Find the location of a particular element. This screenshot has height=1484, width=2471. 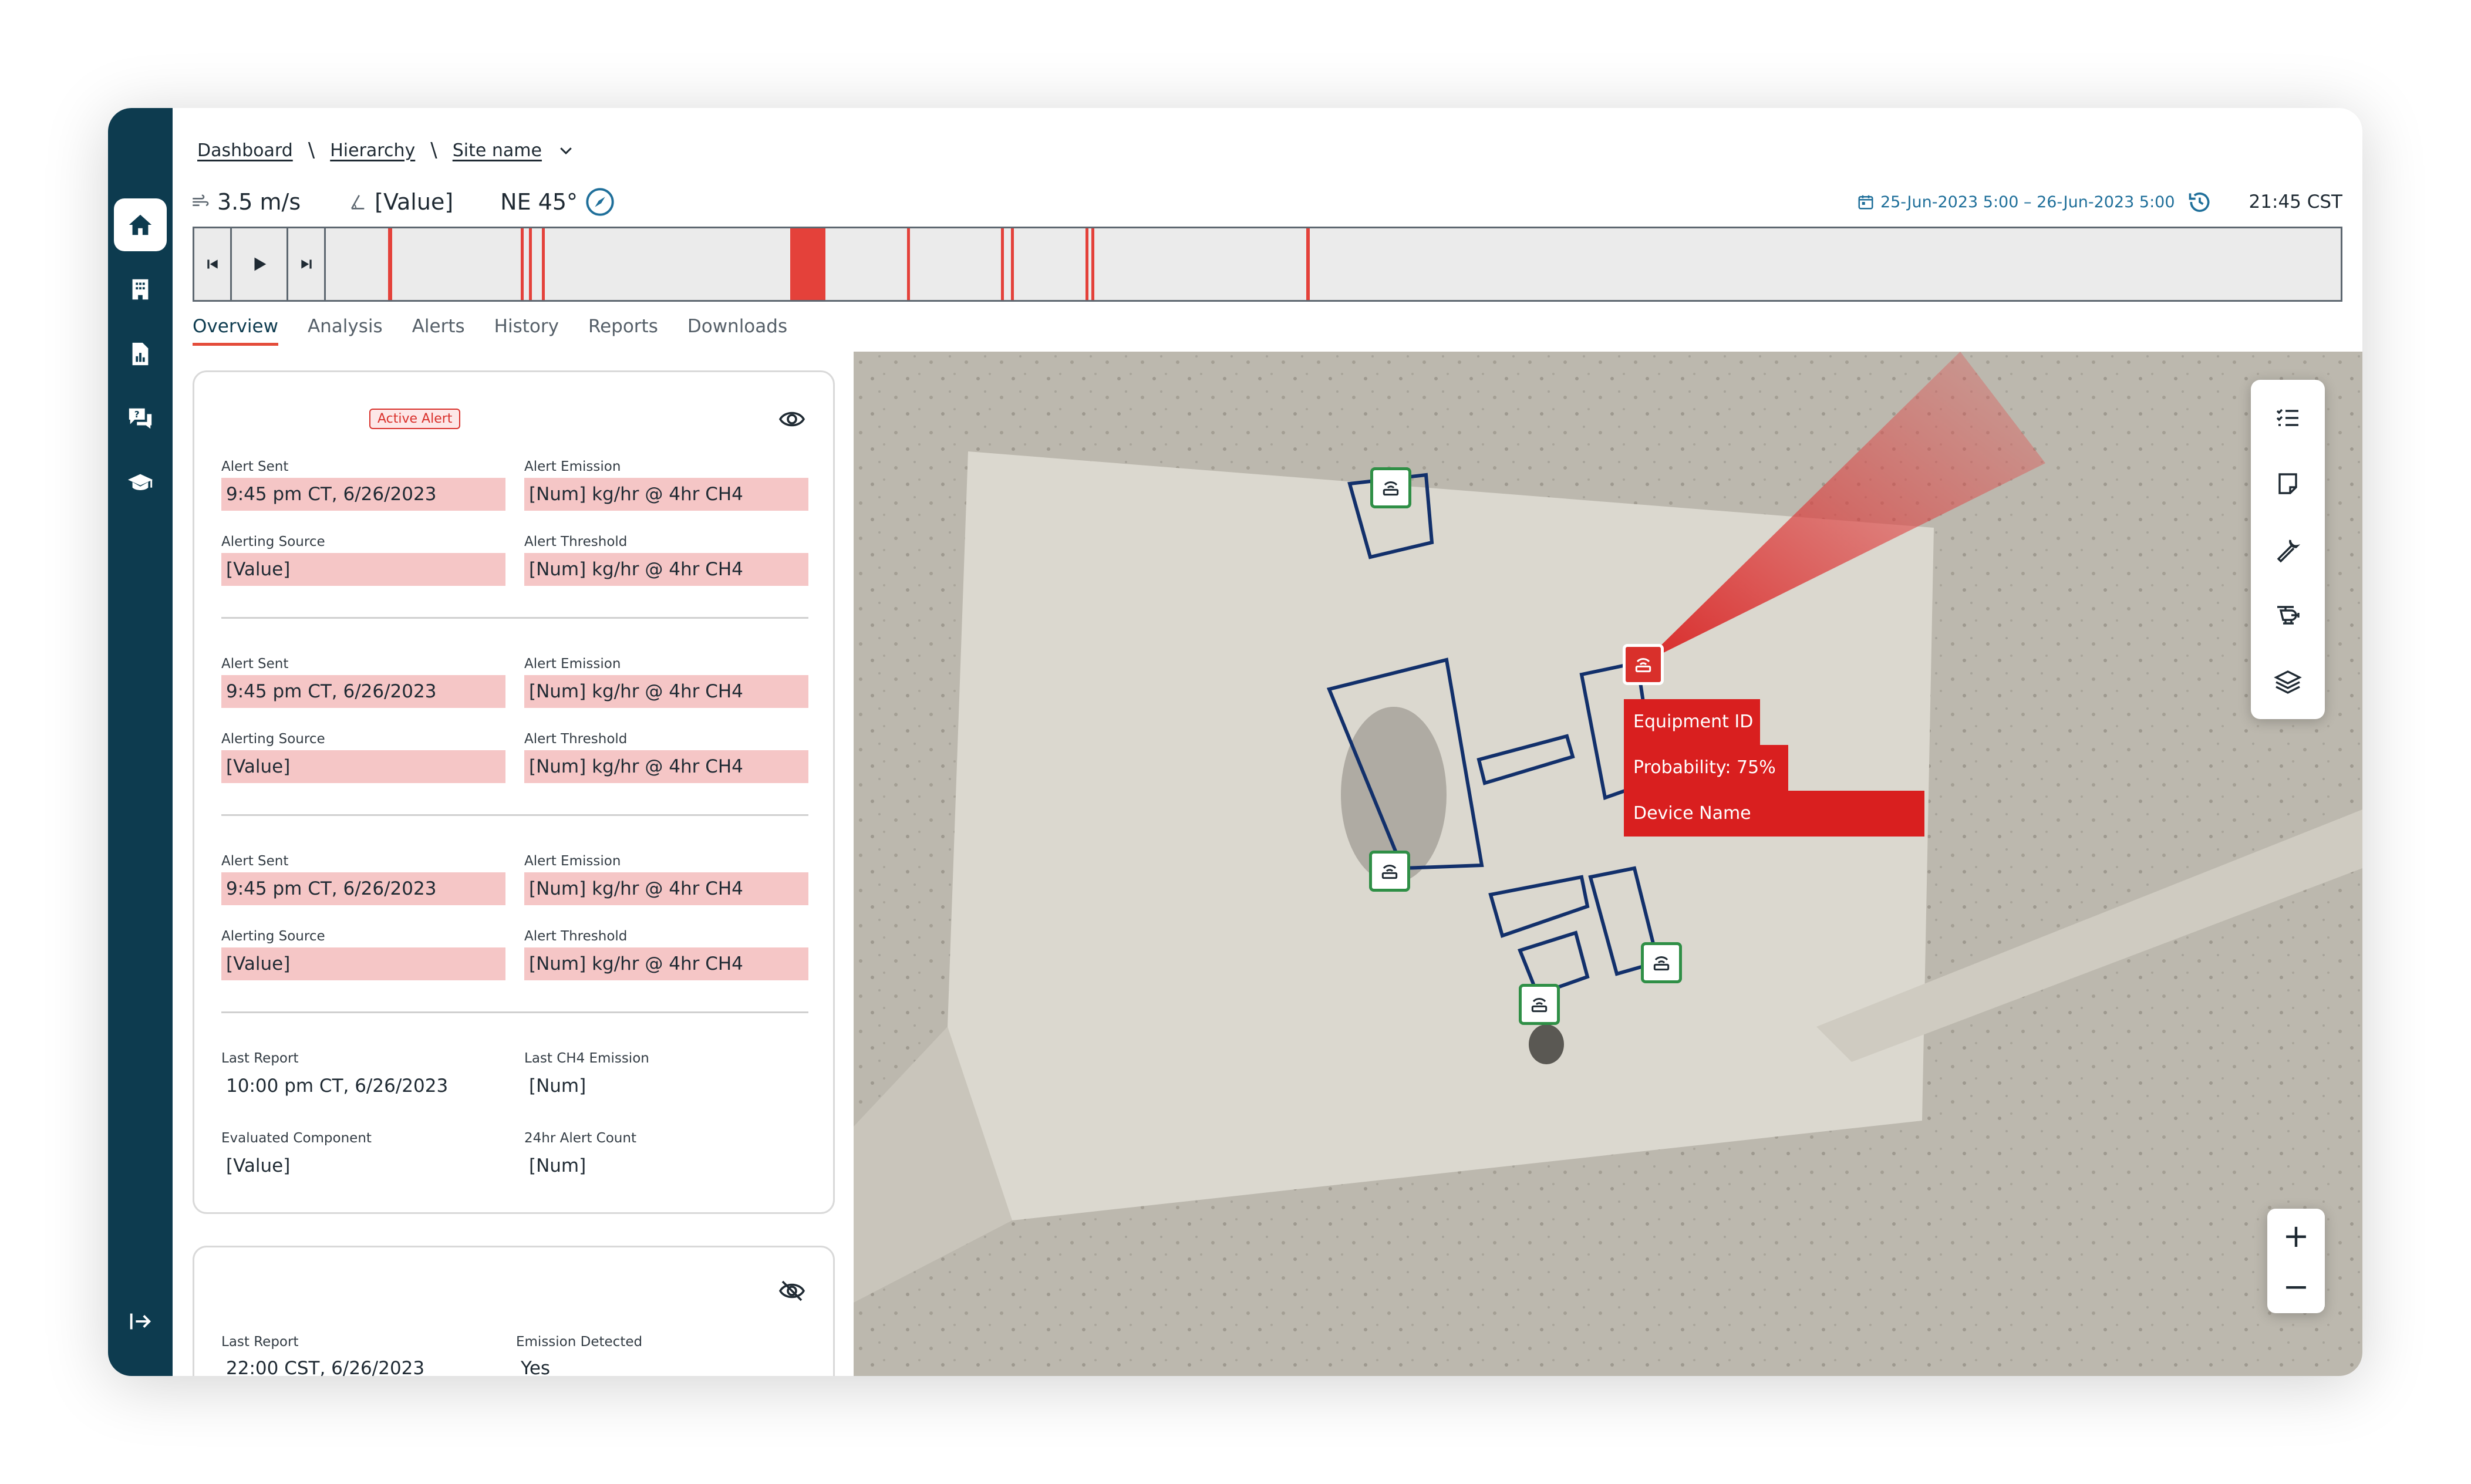

zoom-out-button: − is located at coordinates (2296, 1286).